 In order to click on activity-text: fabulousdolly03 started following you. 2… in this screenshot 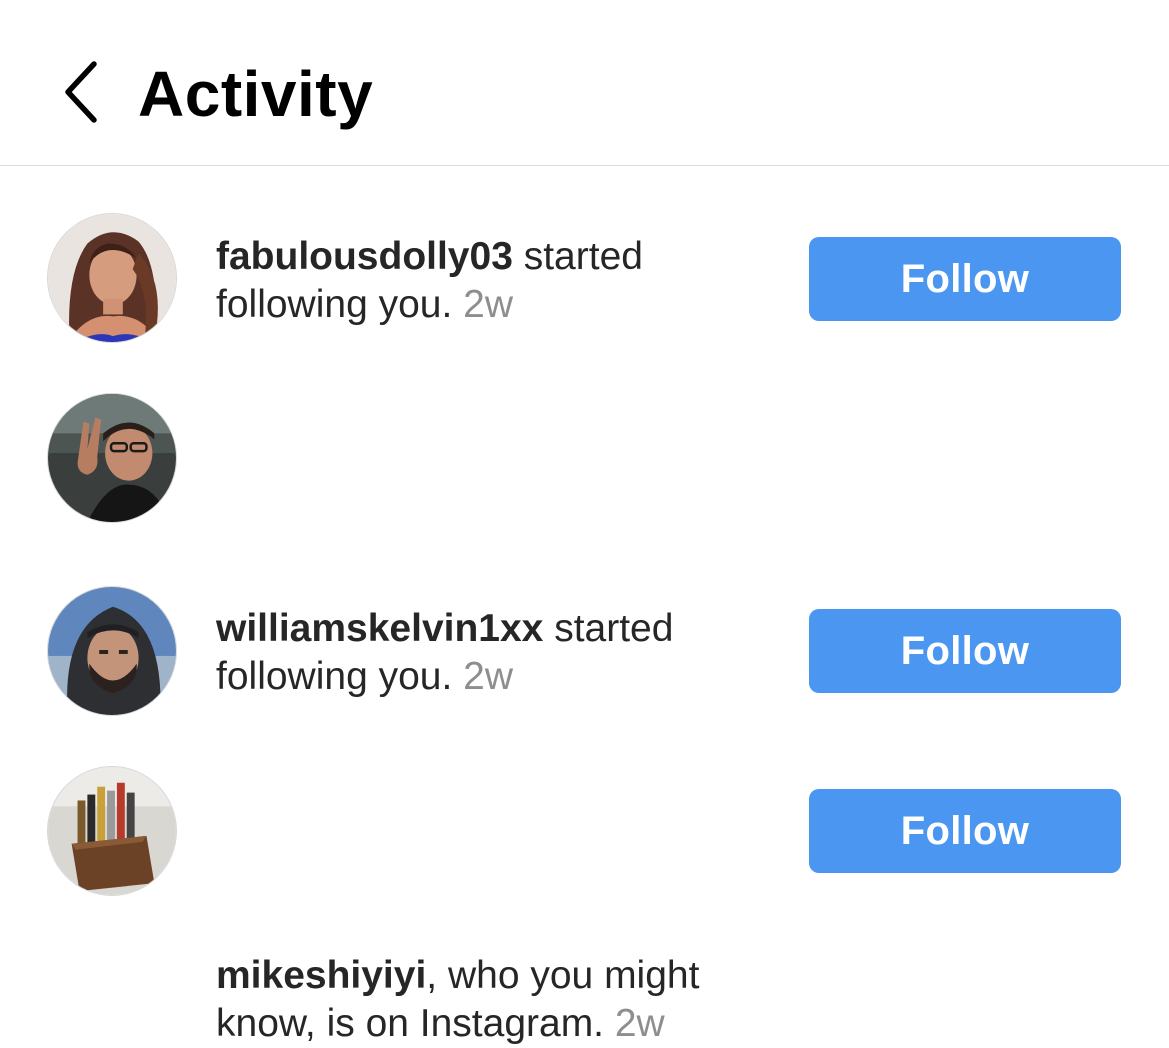, I will do `click(496, 281)`.